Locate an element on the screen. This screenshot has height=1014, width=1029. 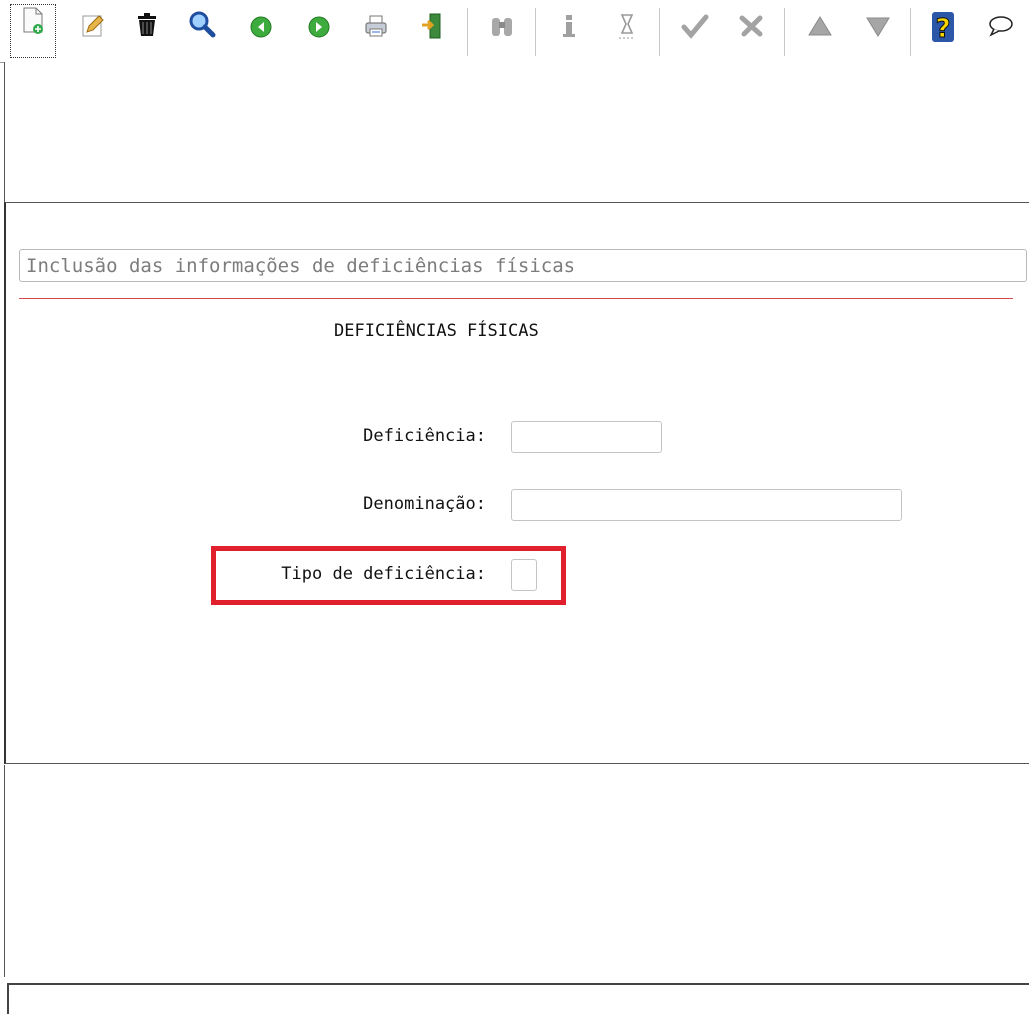
cancel-x-icon is located at coordinates (751, 26).